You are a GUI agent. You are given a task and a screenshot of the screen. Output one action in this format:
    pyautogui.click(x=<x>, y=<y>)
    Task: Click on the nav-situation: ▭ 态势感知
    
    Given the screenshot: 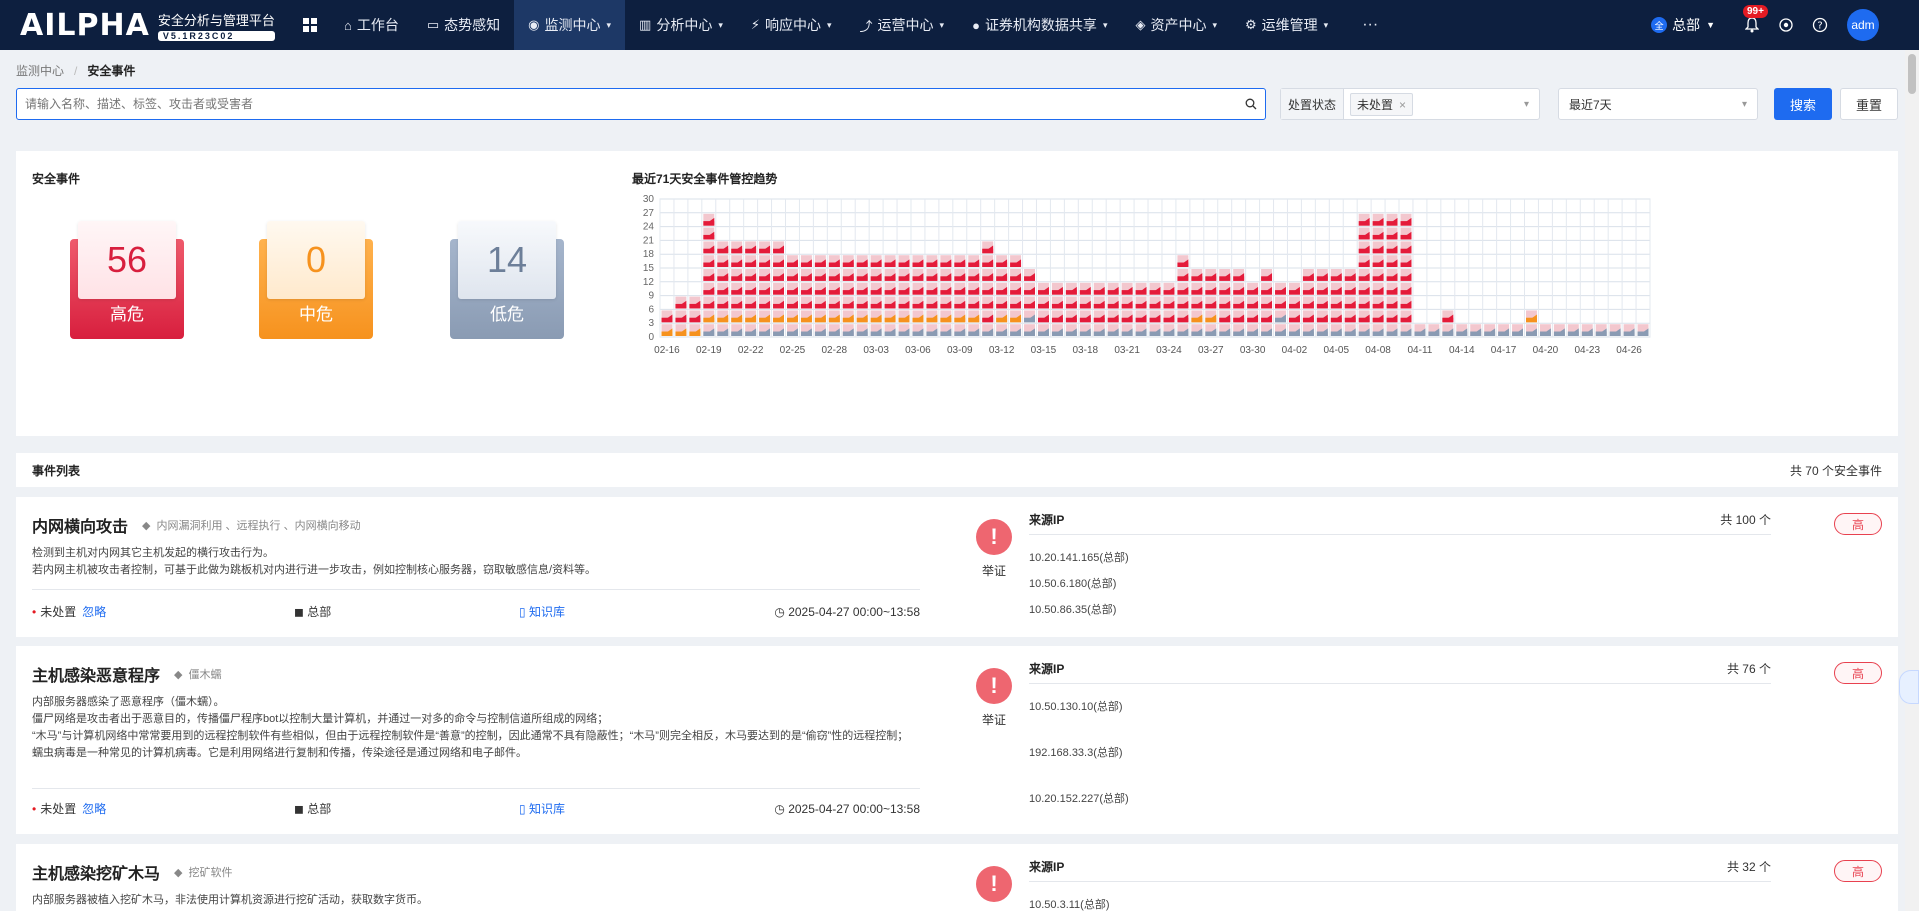 What is the action you would take?
    pyautogui.click(x=463, y=25)
    